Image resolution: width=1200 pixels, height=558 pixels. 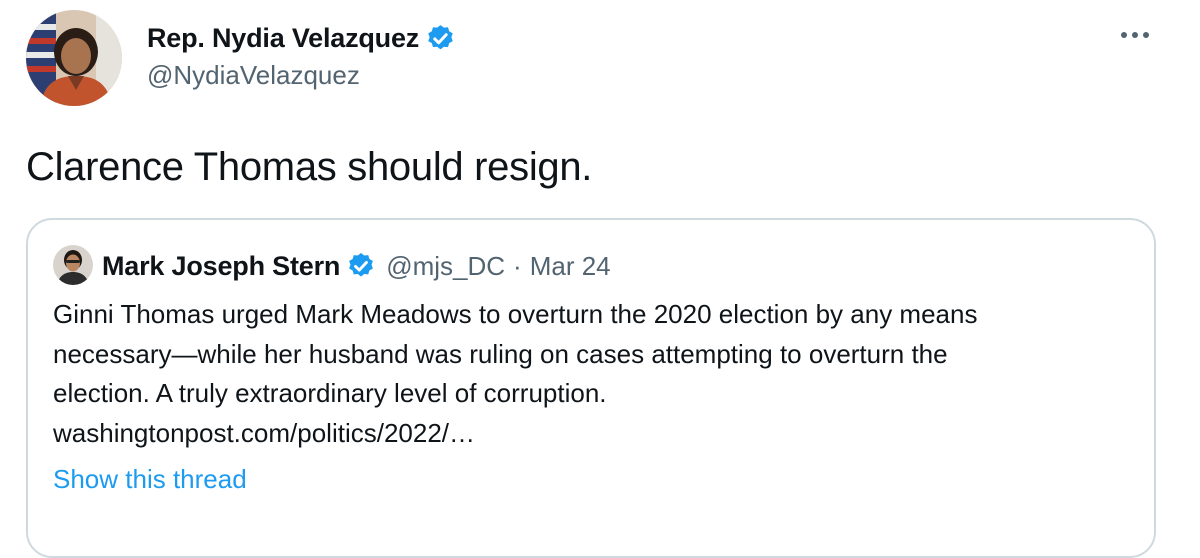 What do you see at coordinates (221, 266) in the screenshot?
I see `quoted-author-name: Mark Joseph Stern` at bounding box center [221, 266].